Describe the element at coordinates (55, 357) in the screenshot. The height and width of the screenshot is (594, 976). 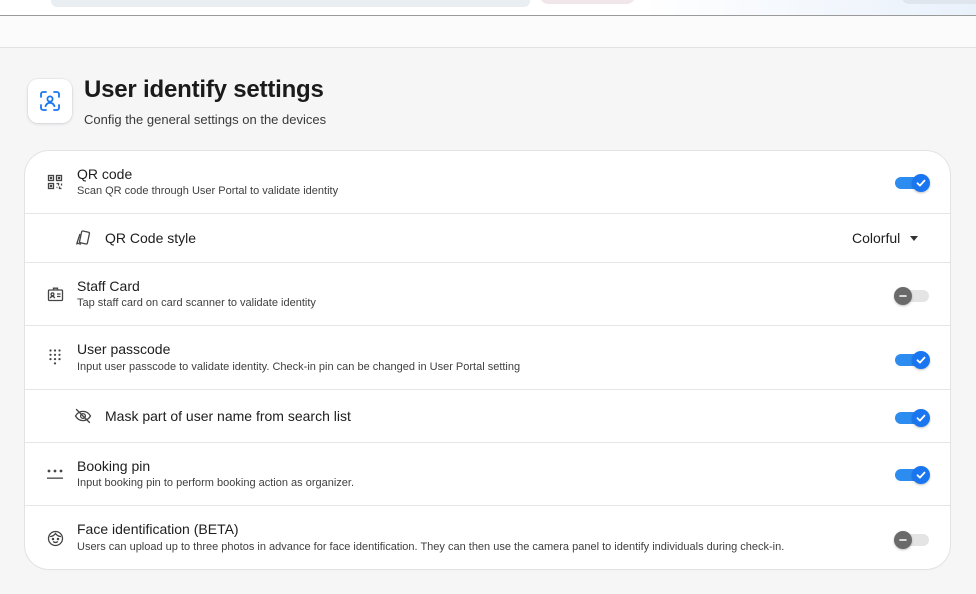
I see `keypad-icon` at that location.